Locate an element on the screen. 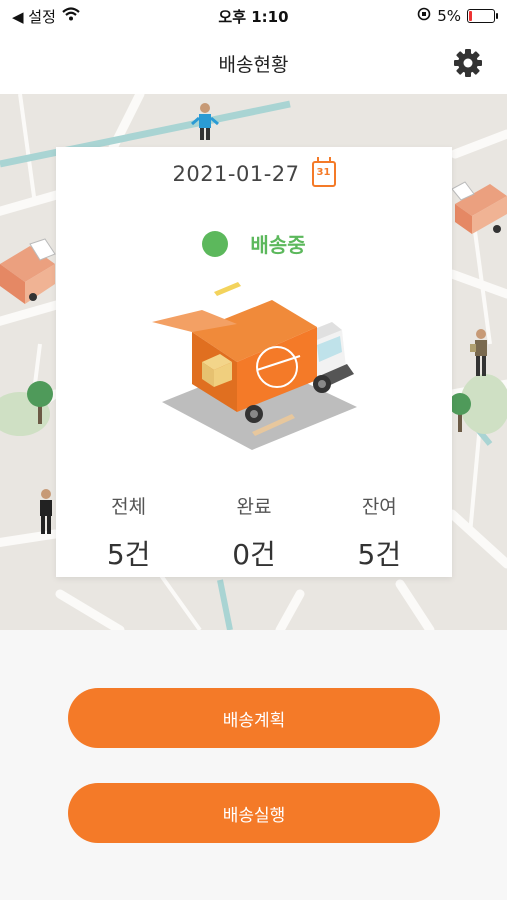 The height and width of the screenshot is (900, 507). person-right is located at coordinates (478, 352).